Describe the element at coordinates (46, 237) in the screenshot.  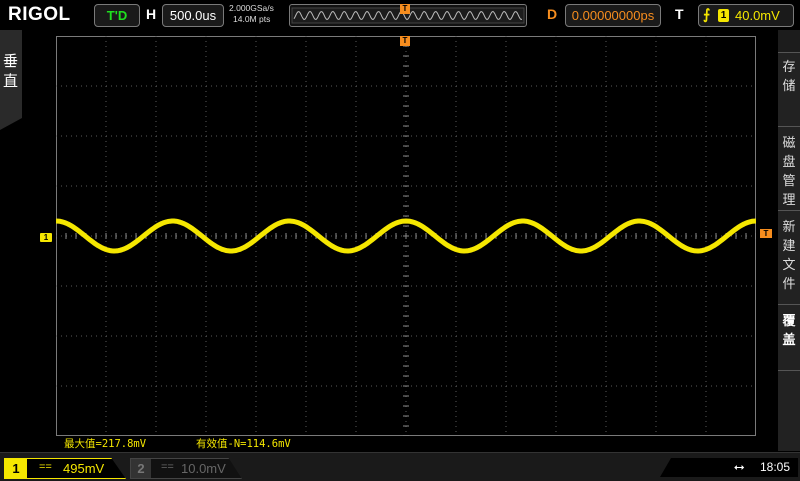
I see `channel-1-offset-marker: 1` at that location.